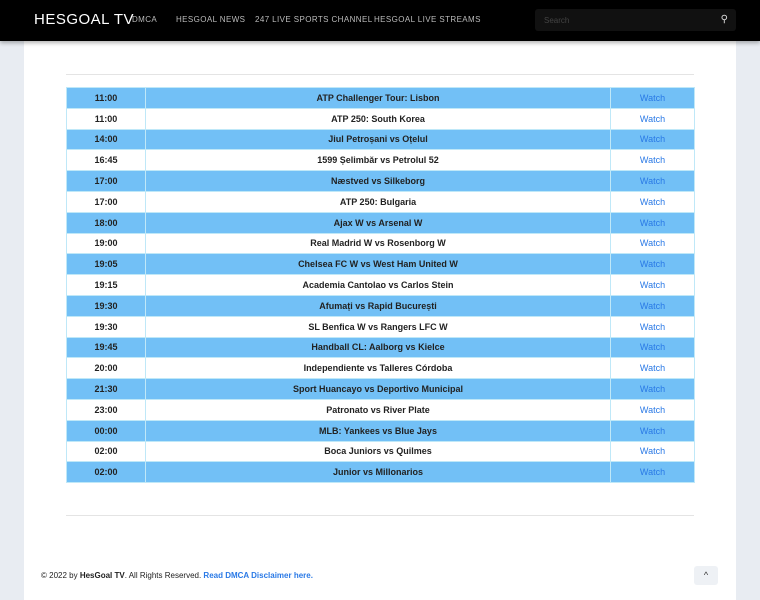 Image resolution: width=760 pixels, height=600 pixels. I want to click on table-row: 11:00 ATP Challenger Tour: Lisbon Watch, so click(380, 98).